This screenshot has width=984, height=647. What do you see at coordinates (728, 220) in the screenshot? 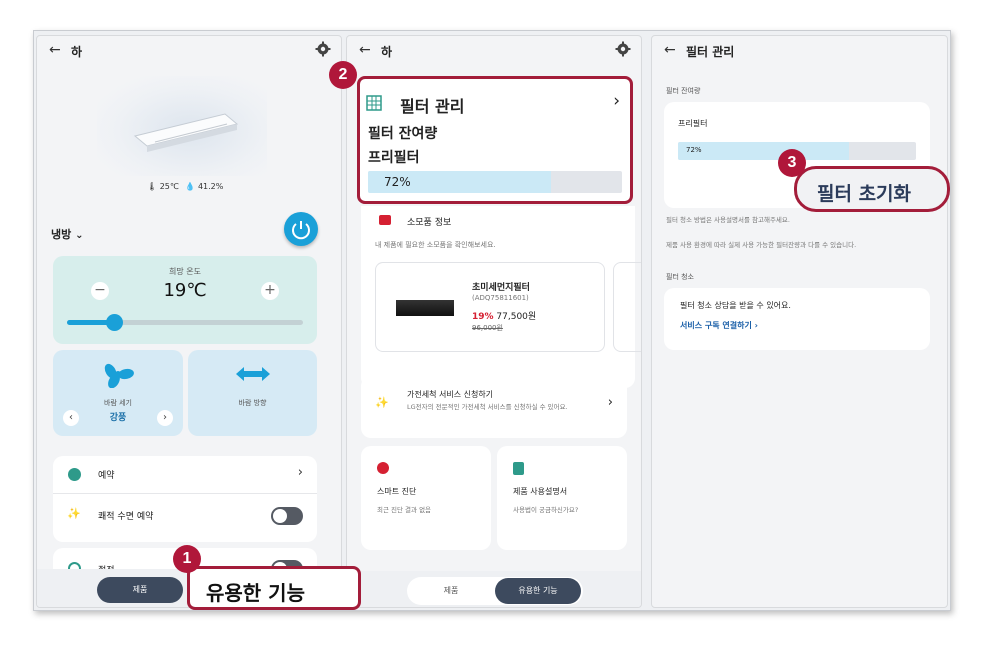
I see `filter-note-1: 필터 청소 방법은 사용설명서를 참고해주세요.` at bounding box center [728, 220].